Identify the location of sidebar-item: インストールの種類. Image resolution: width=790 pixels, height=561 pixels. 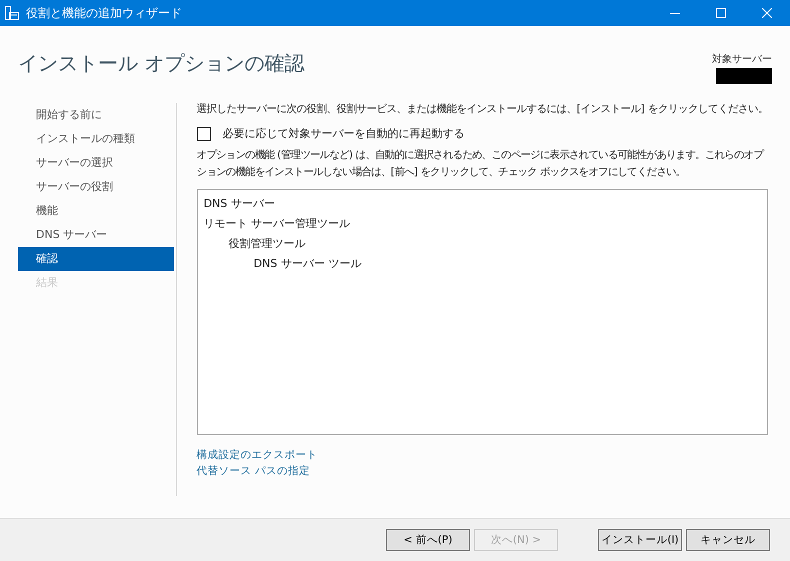
(96, 139).